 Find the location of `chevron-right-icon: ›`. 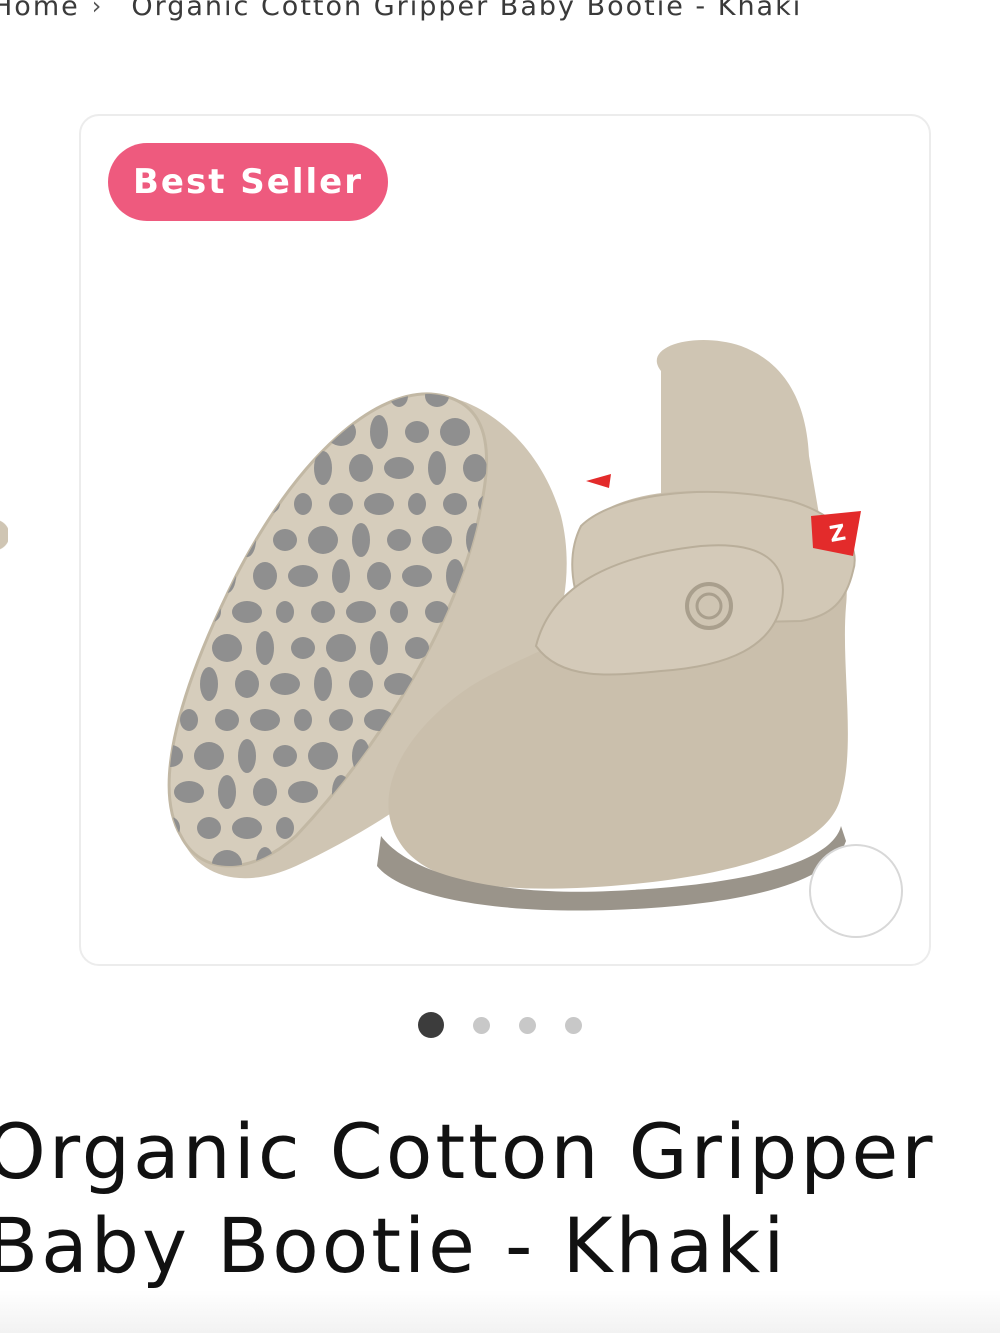

chevron-right-icon: › is located at coordinates (97, 10).